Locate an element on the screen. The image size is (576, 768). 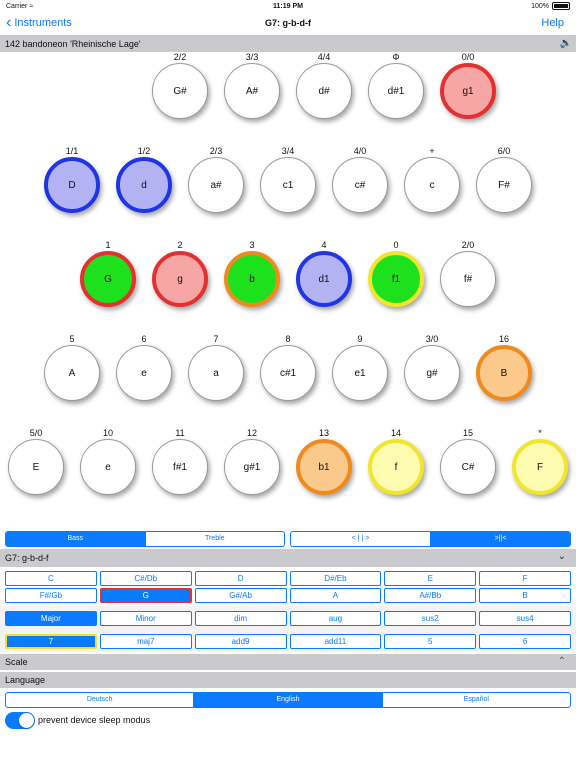
note-button: b1 is located at coordinates (324, 467).